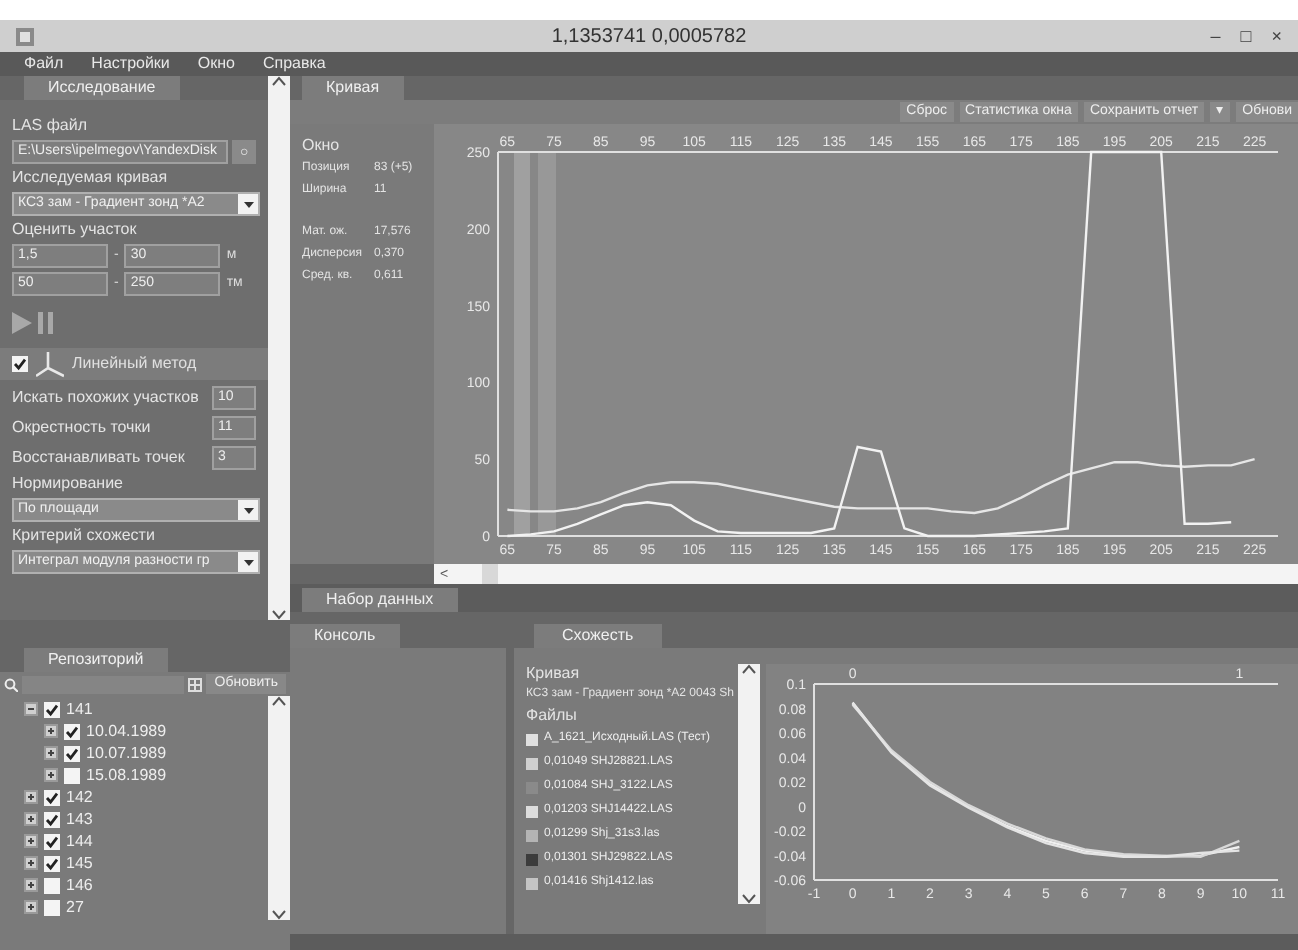  Describe the element at coordinates (322, 146) in the screenshot. I see `stats-title: Окно` at that location.